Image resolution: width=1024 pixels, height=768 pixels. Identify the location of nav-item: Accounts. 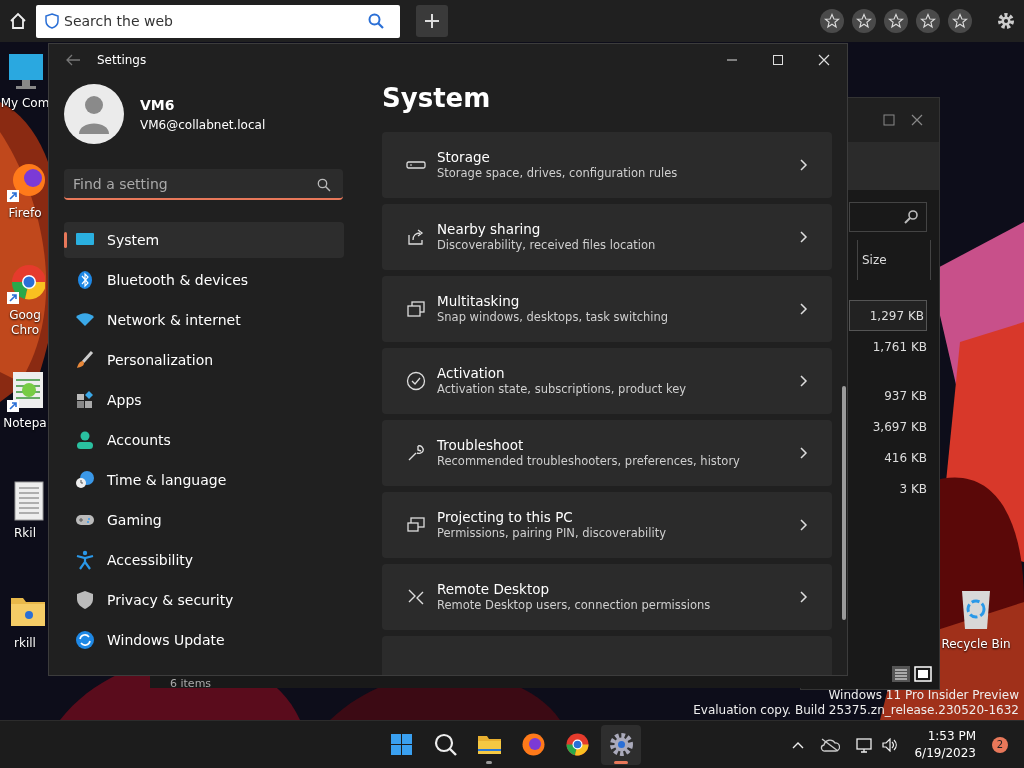
(204, 440).